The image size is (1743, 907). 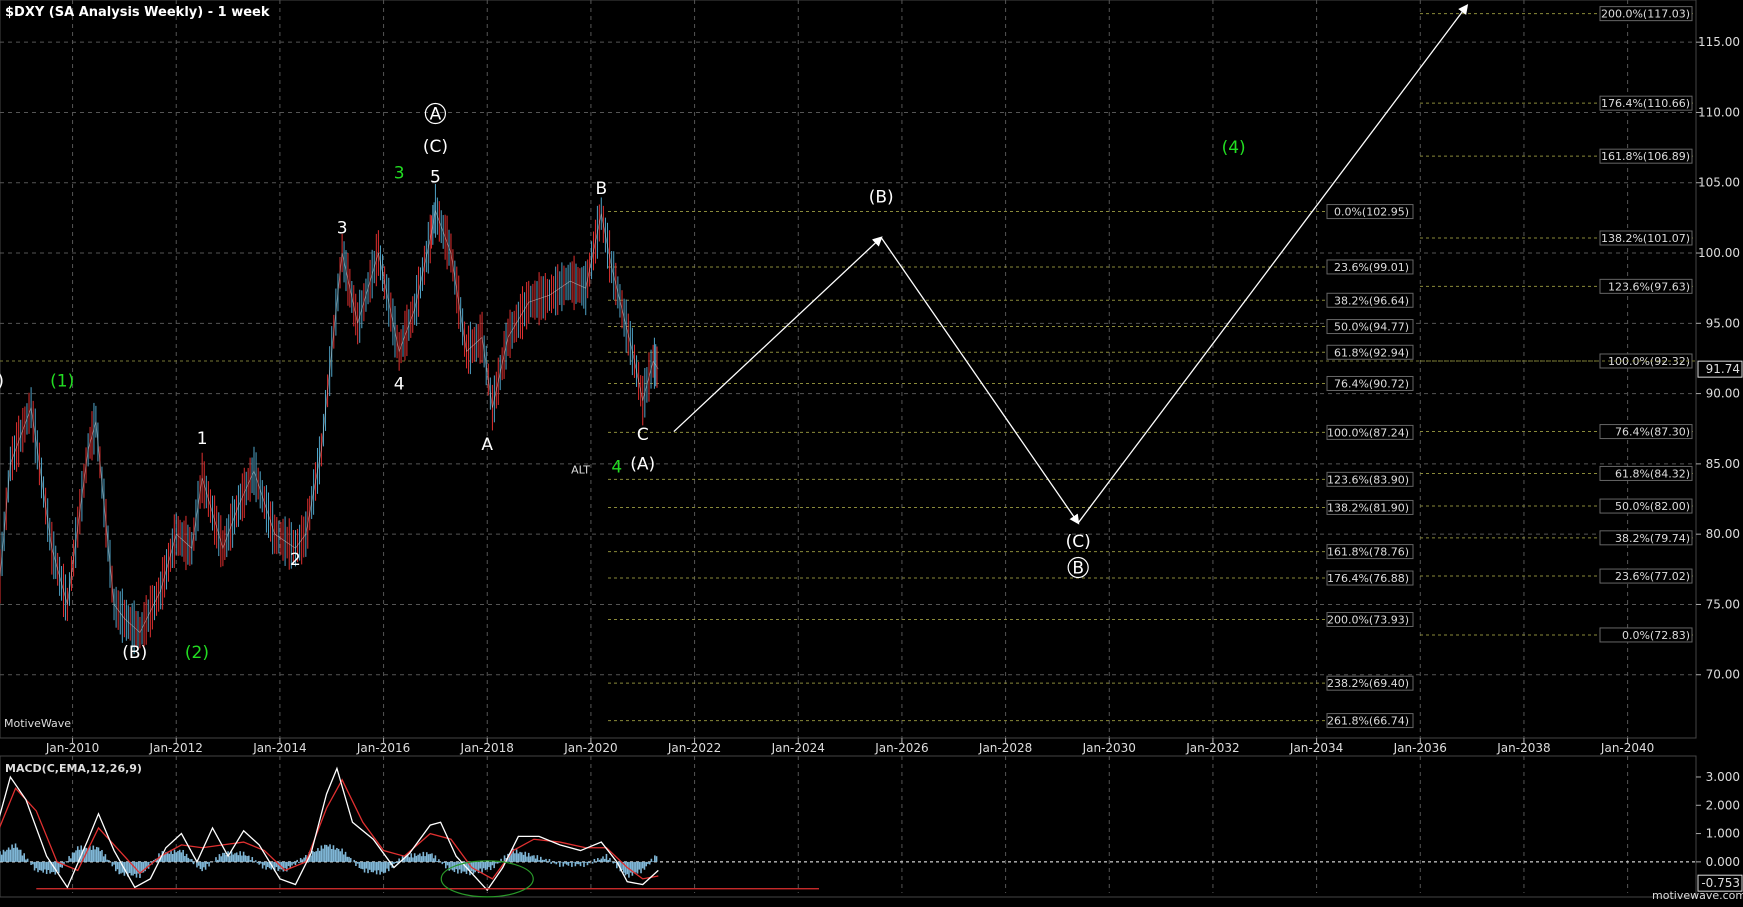 What do you see at coordinates (1723, 834) in the screenshot?
I see `macd-y-tick-label: 1.000` at bounding box center [1723, 834].